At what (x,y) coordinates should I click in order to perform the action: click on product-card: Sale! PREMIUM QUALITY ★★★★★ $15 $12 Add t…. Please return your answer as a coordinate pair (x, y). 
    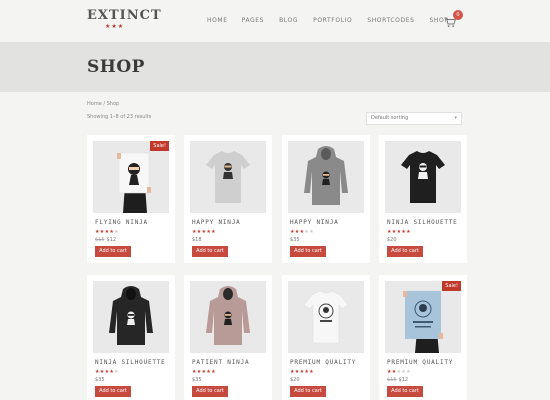
    Looking at the image, I should click on (423, 337).